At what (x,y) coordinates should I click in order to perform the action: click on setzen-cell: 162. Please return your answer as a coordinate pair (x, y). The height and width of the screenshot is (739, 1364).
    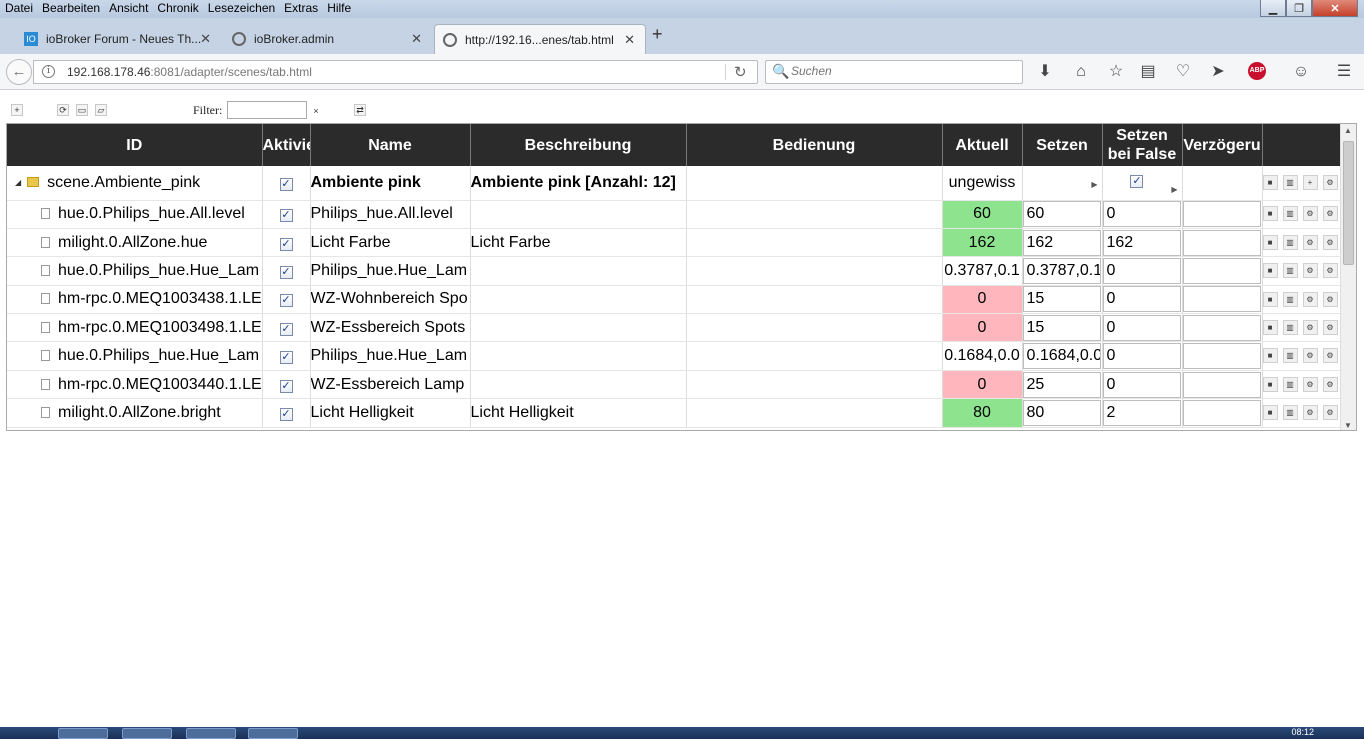
    Looking at the image, I should click on (1062, 243).